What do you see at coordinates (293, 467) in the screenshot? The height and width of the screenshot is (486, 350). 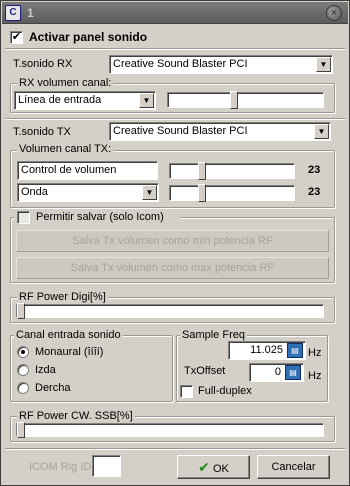 I see `cancel-button: Cancelar` at bounding box center [293, 467].